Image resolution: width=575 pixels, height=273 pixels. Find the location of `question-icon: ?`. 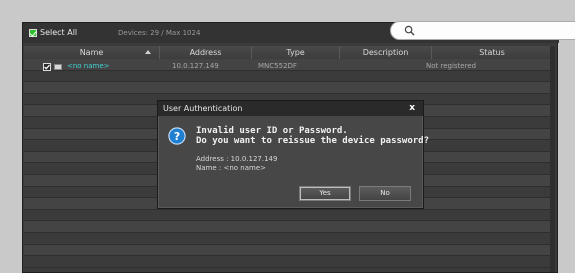

question-icon: ? is located at coordinates (177, 136).